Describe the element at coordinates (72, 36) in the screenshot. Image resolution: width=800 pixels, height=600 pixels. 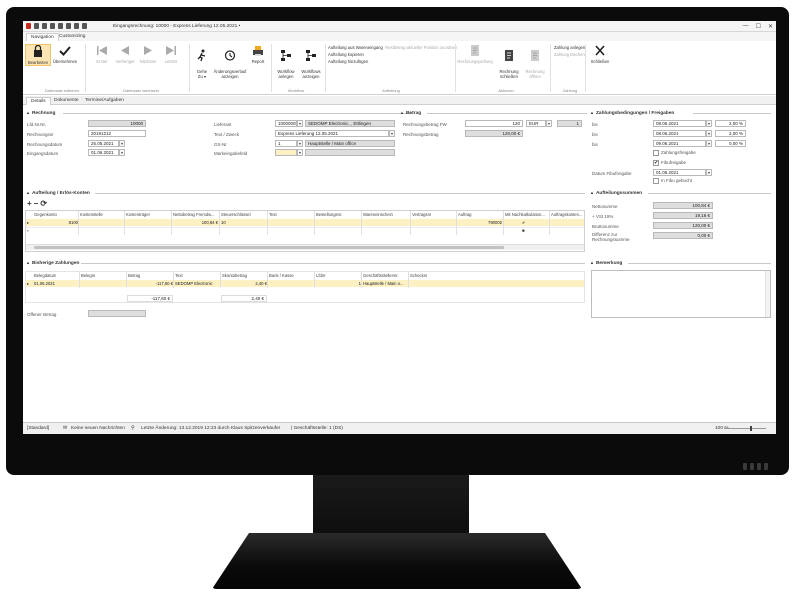
I see `tab-customizing: Customizing` at that location.